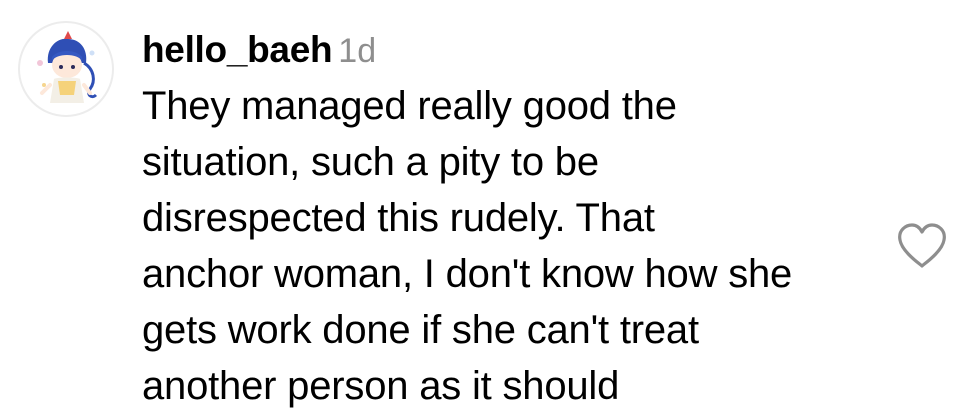  I want to click on comment-timestamp: 1d, so click(357, 51).